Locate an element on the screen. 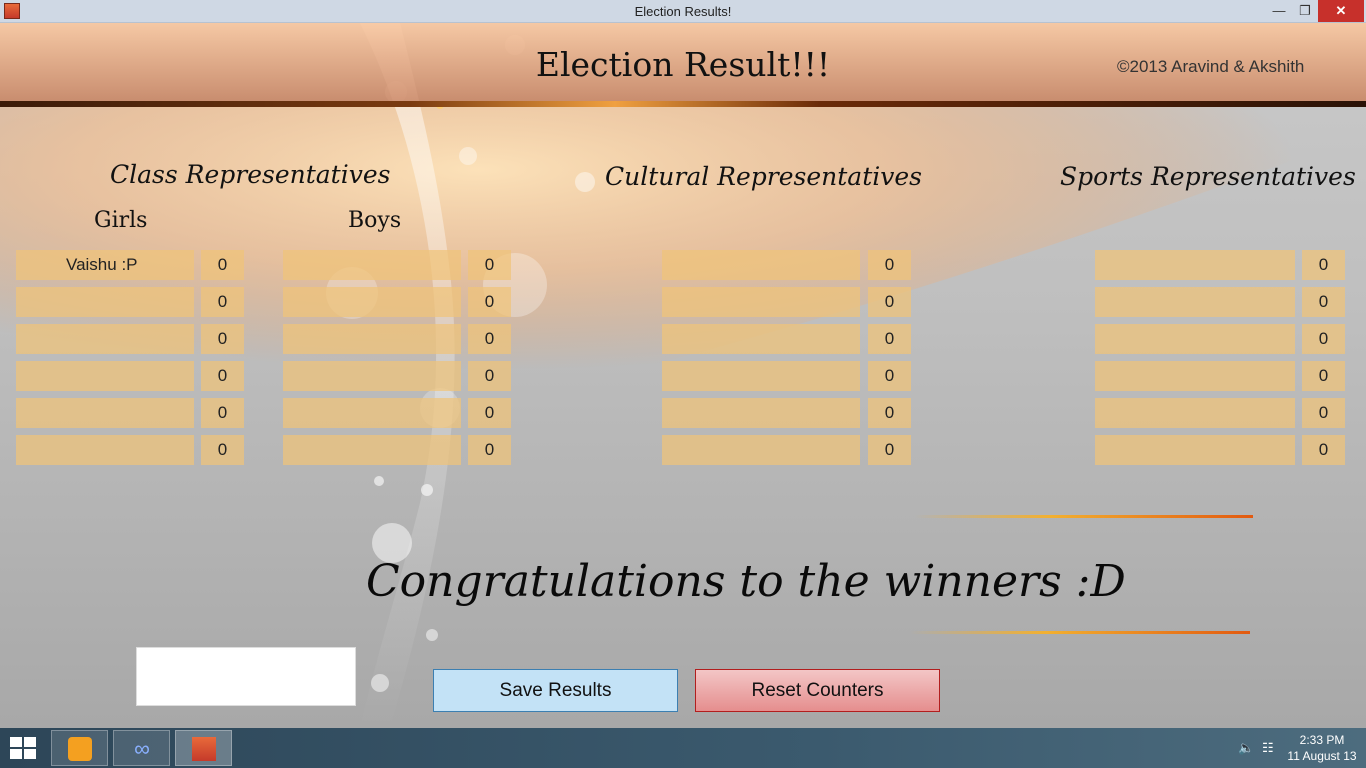  copyright-text: ©2013 Aravind & Akshith is located at coordinates (1211, 66).